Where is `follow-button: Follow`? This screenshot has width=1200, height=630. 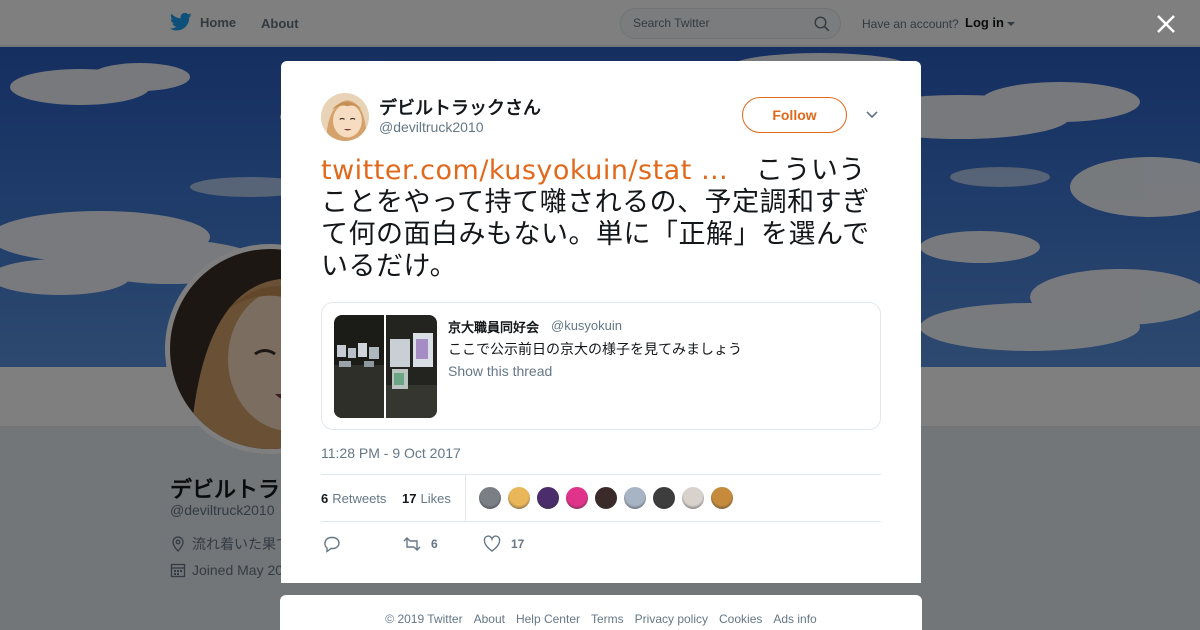
follow-button: Follow is located at coordinates (794, 115).